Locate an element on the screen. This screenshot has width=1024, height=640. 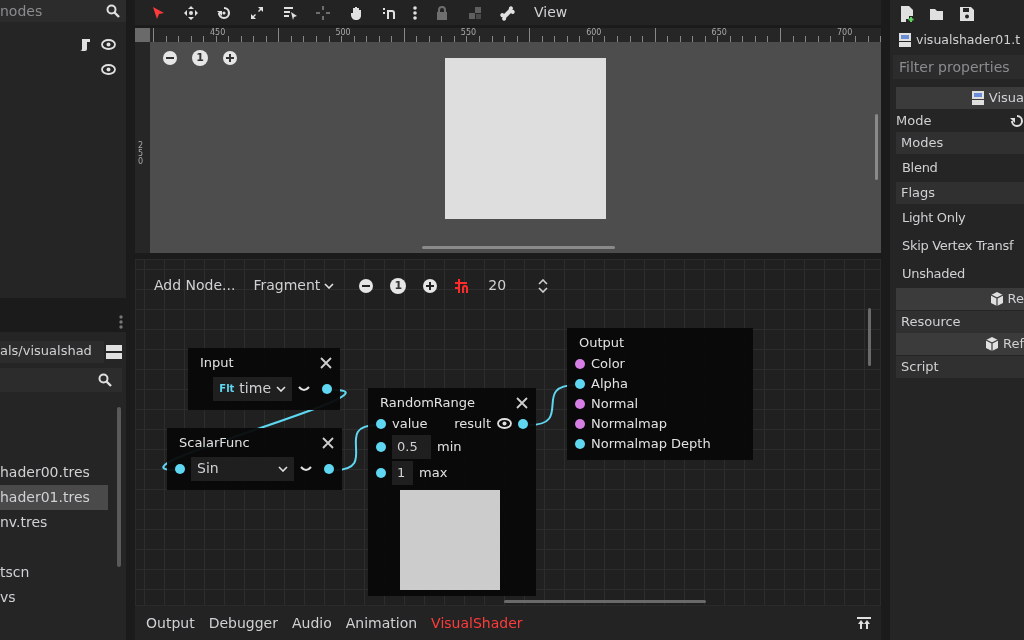
section-label: Resource is located at coordinates (960, 322).